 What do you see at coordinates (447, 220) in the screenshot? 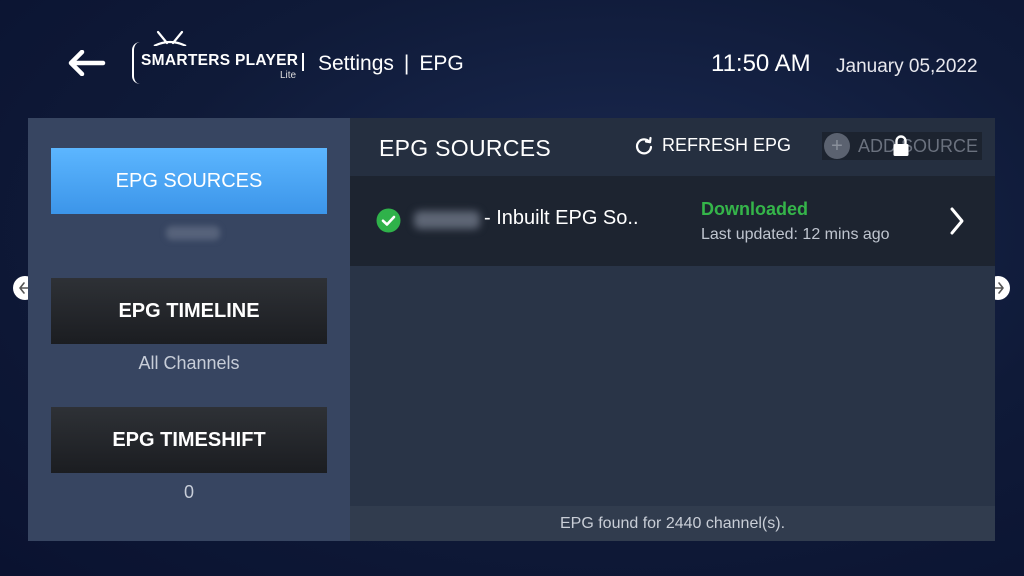
I see `source-name-redacted` at bounding box center [447, 220].